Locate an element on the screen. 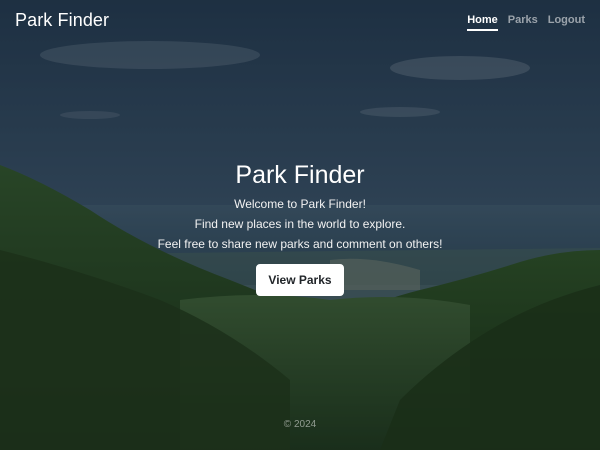  nav-logout-link: Logout is located at coordinates (566, 22).